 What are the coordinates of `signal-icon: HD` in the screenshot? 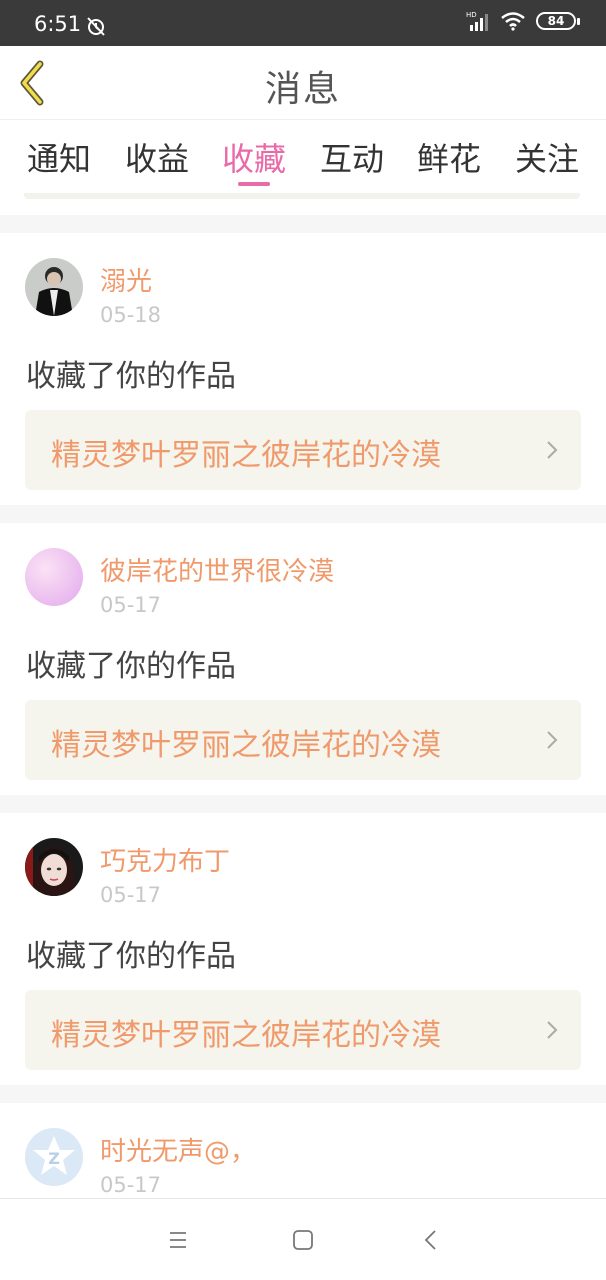 It's located at (477, 21).